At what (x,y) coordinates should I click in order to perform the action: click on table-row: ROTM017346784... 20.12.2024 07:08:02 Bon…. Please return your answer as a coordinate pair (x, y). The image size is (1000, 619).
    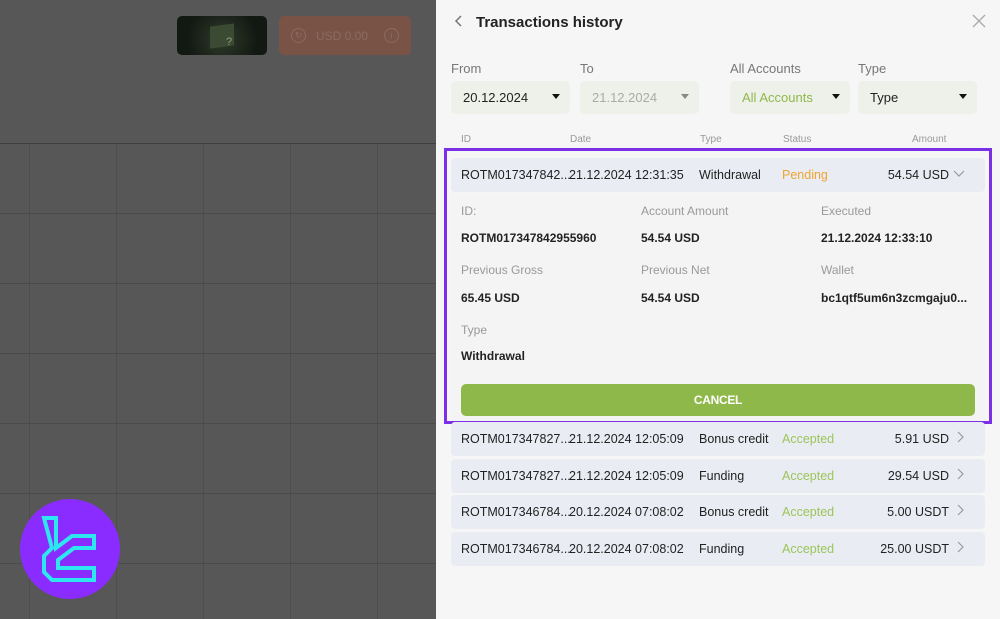
    Looking at the image, I should click on (718, 512).